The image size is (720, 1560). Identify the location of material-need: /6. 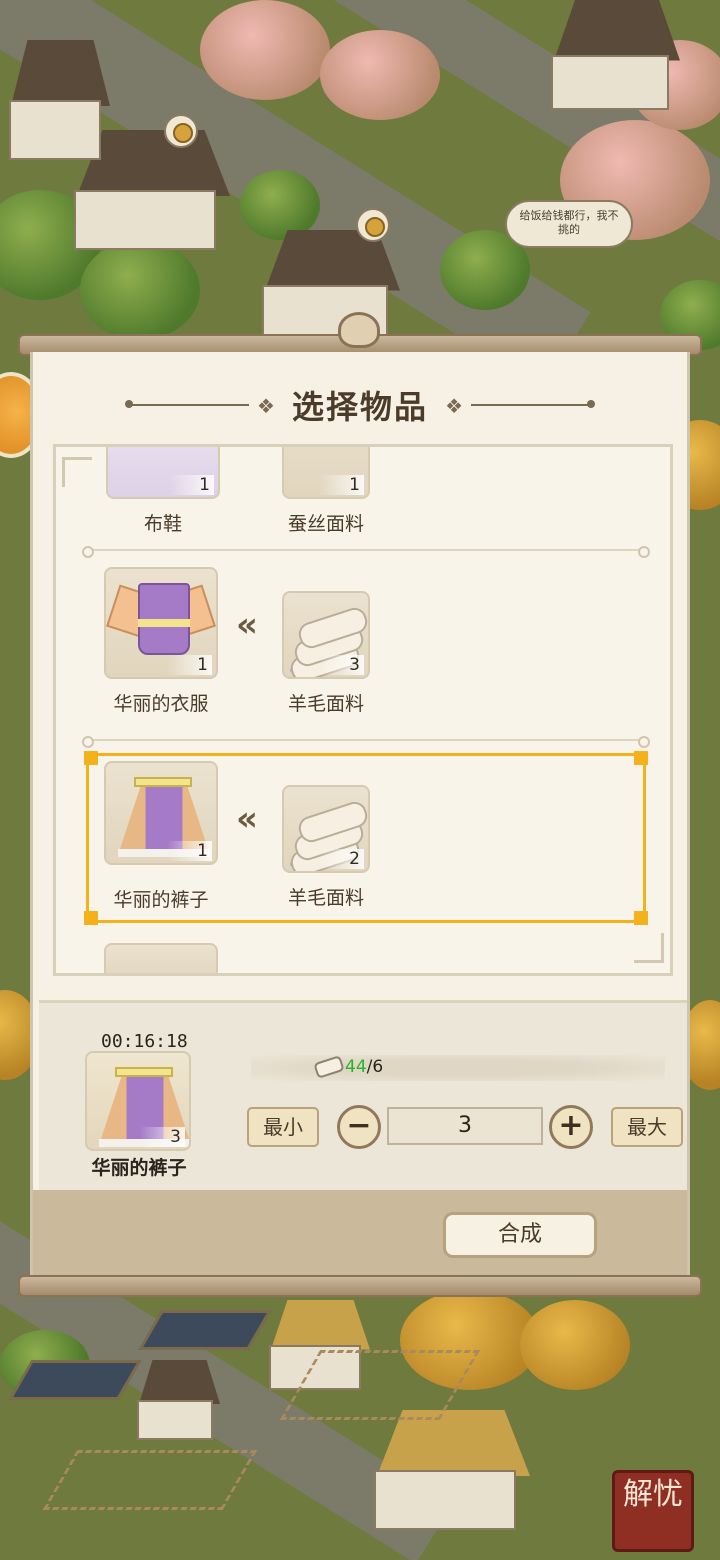
(375, 1067).